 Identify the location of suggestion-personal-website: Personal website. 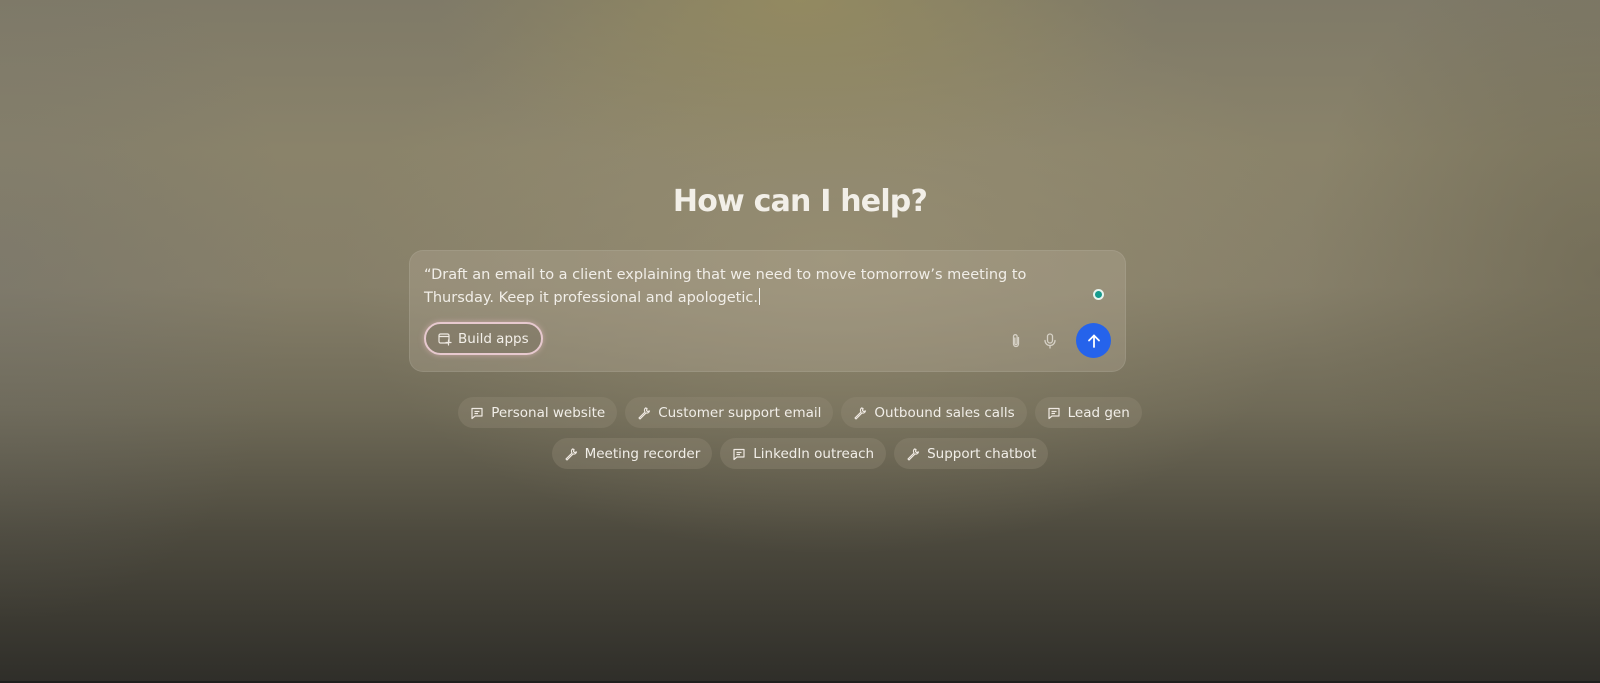
(538, 412).